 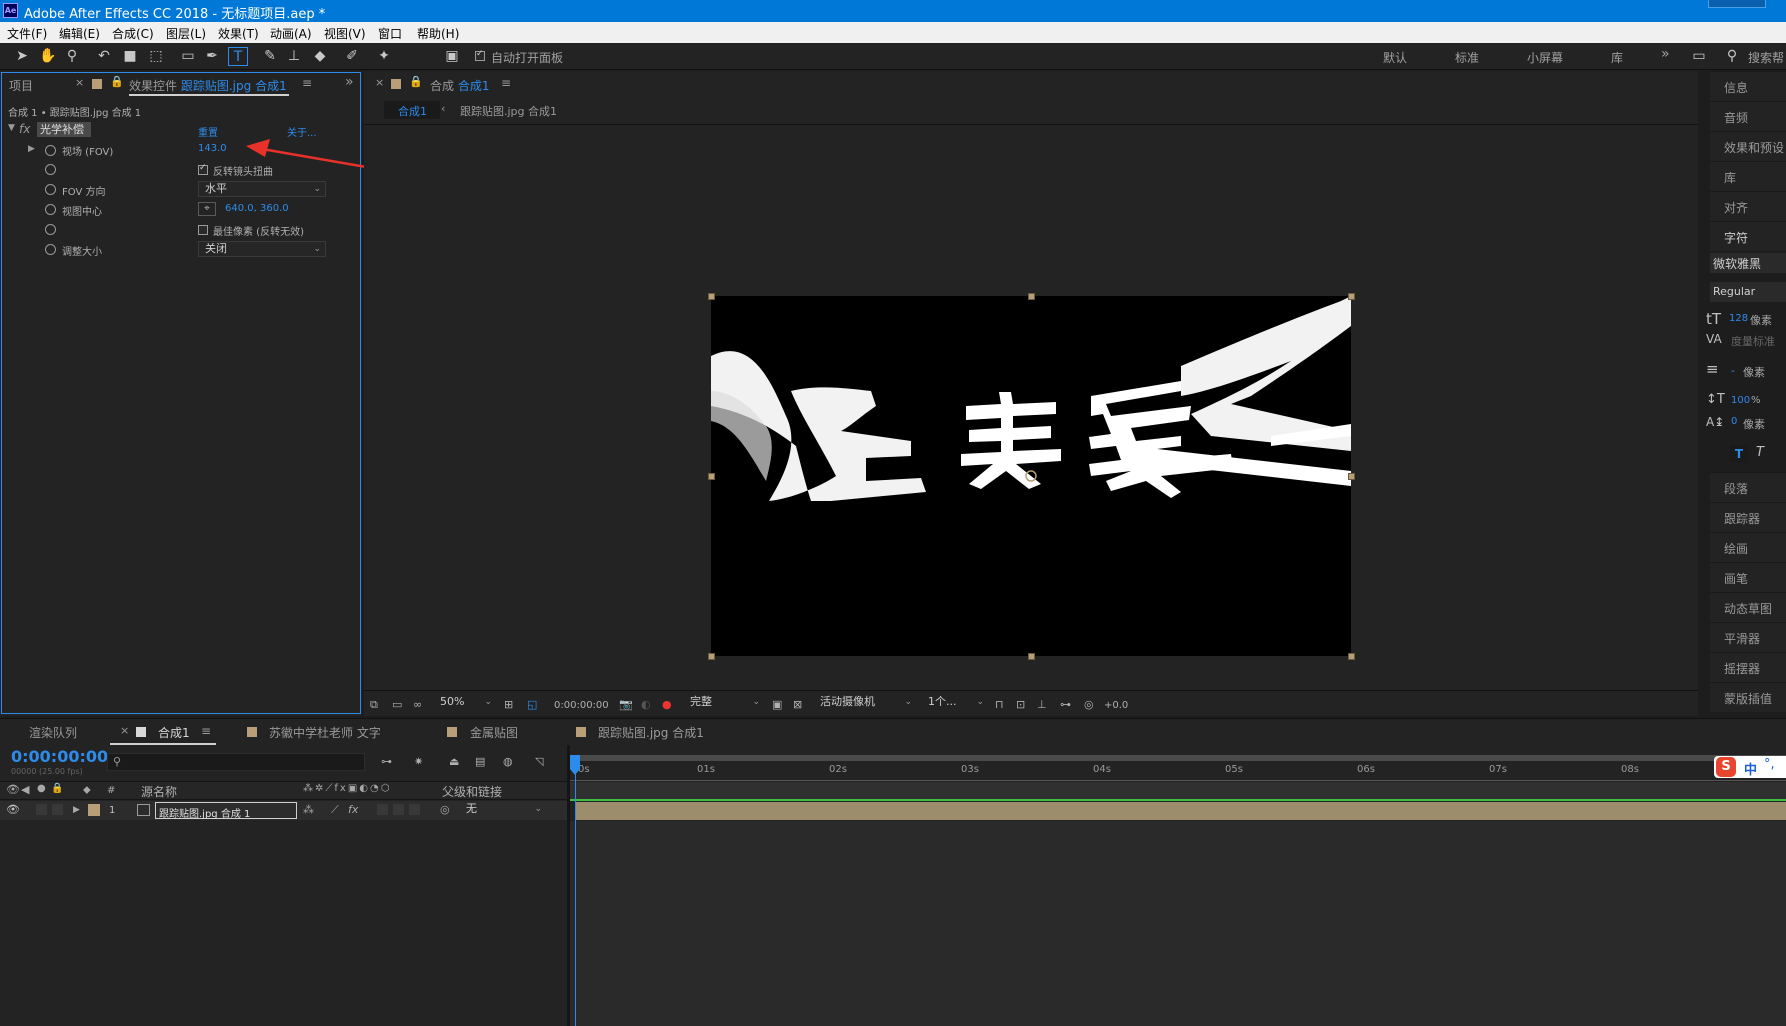 I want to click on pick-whip-icon: ◎, so click(x=445, y=809).